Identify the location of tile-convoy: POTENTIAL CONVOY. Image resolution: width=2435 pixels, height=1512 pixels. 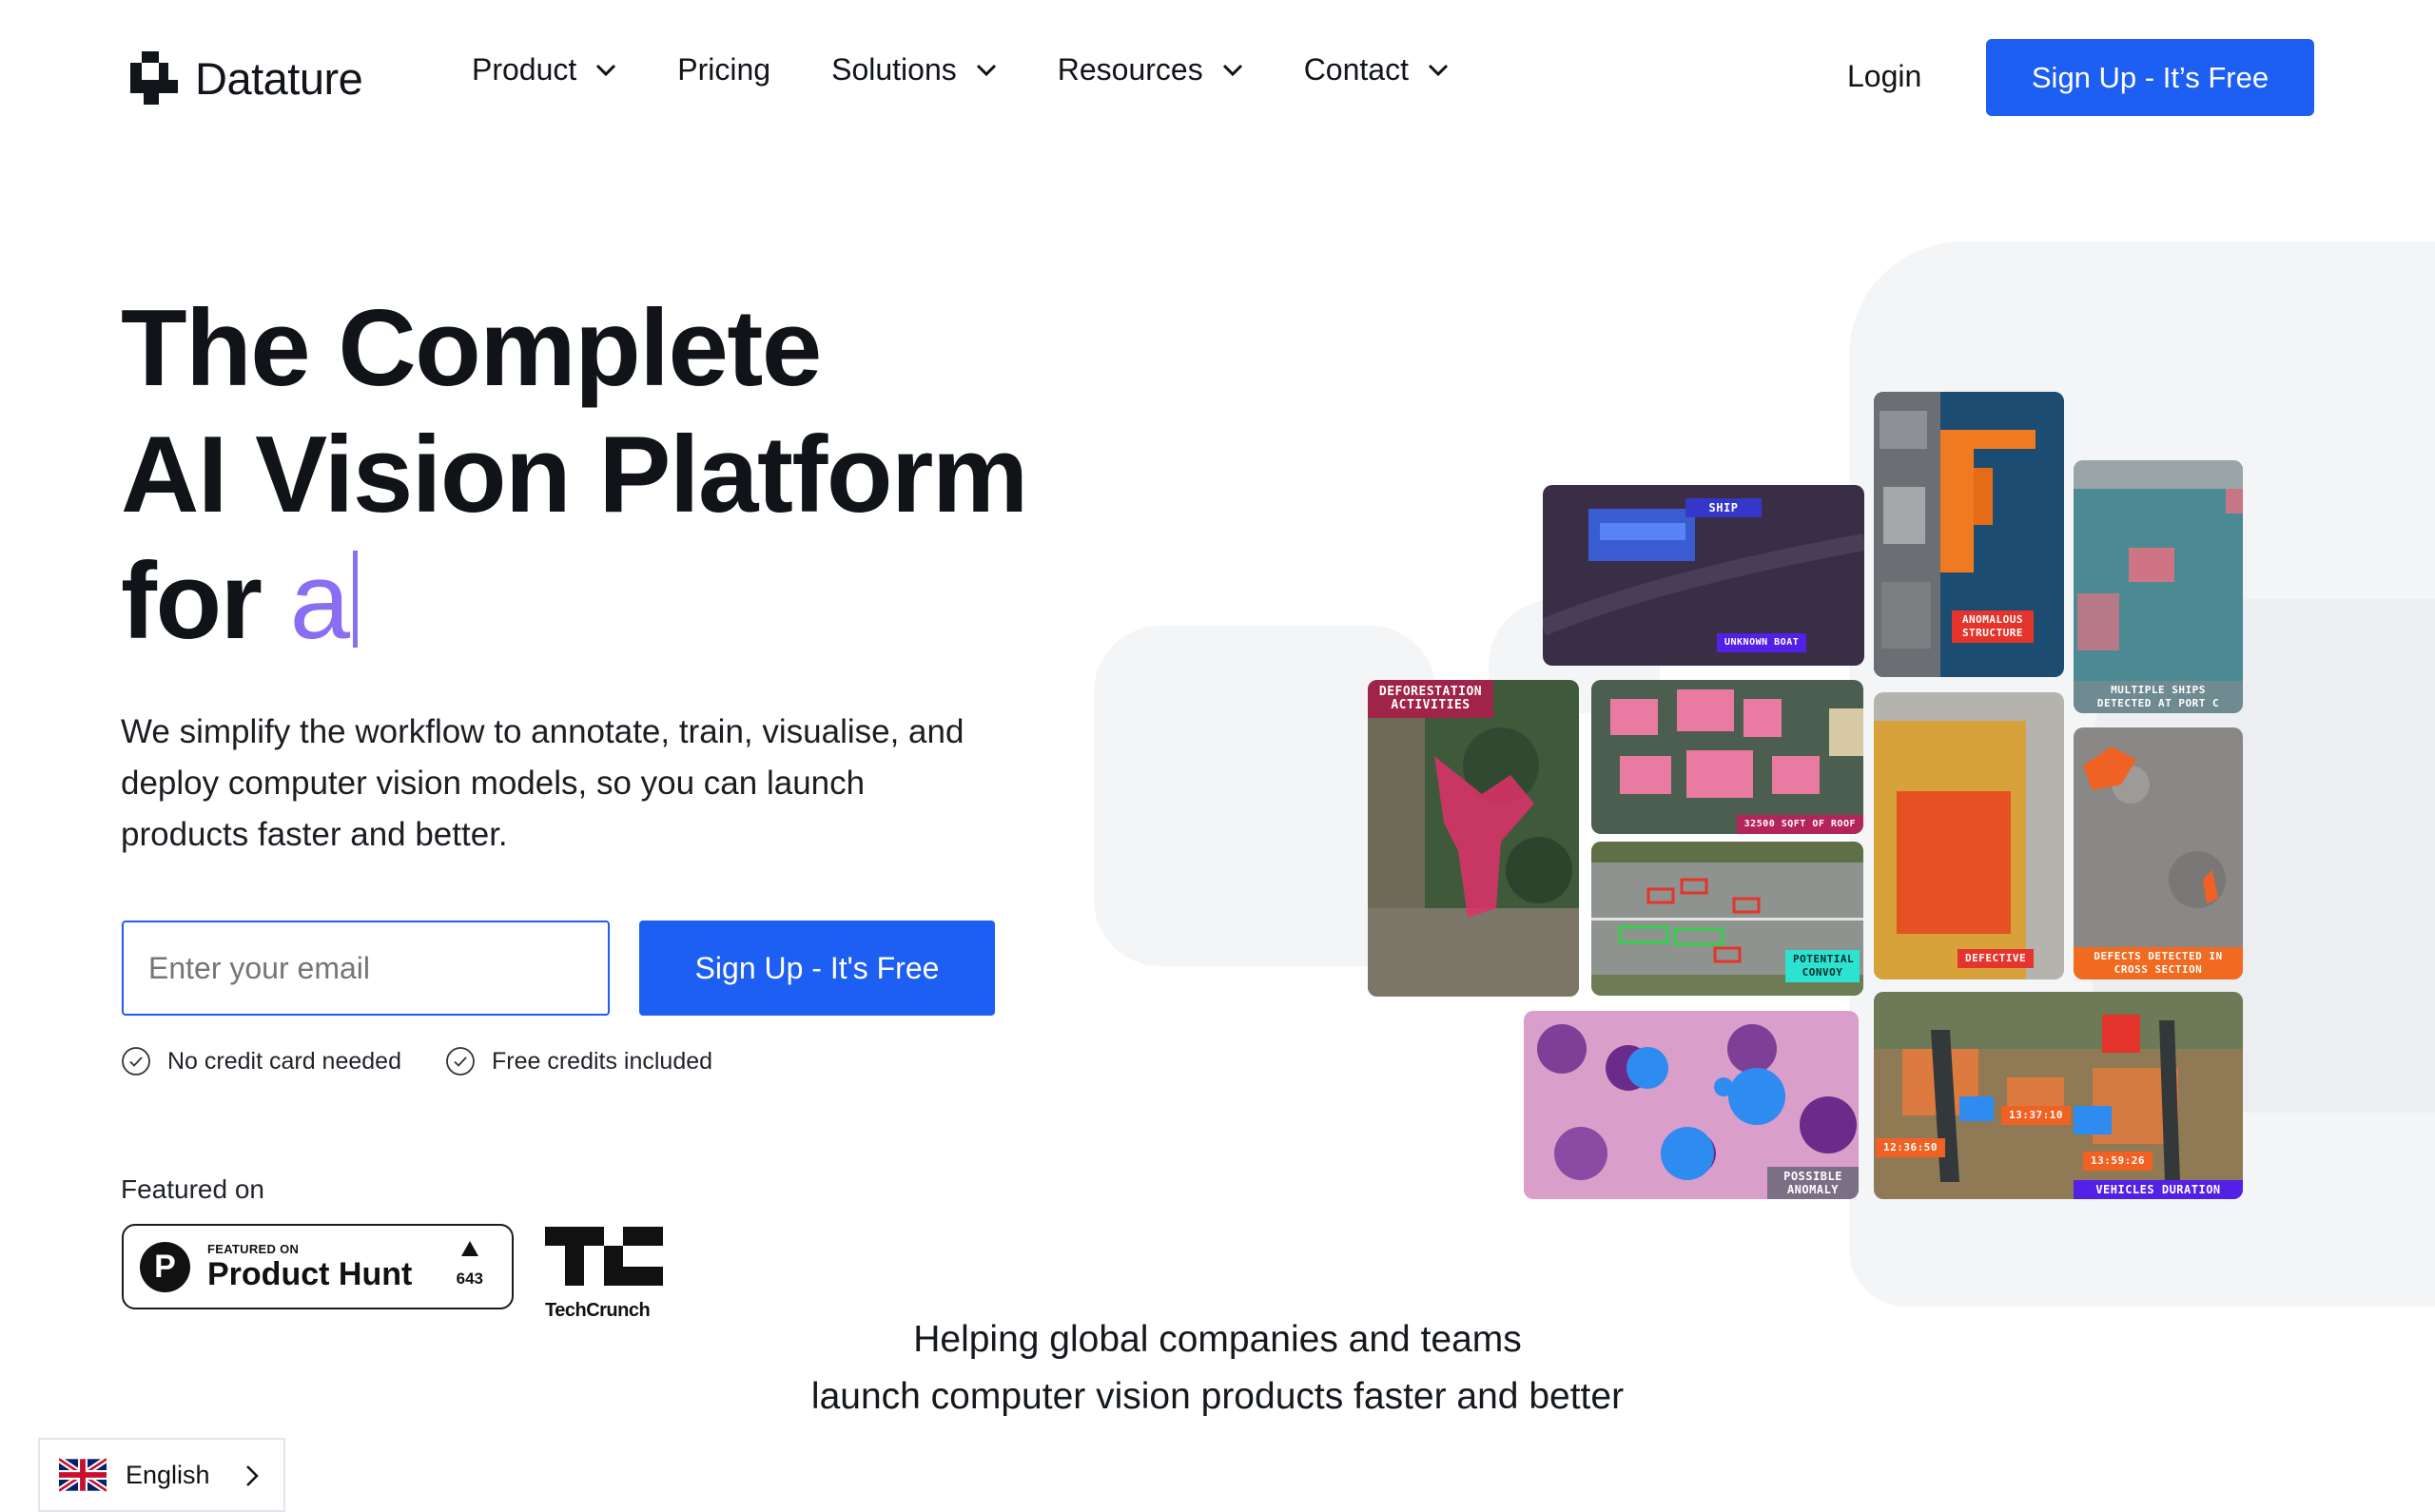
(1727, 919).